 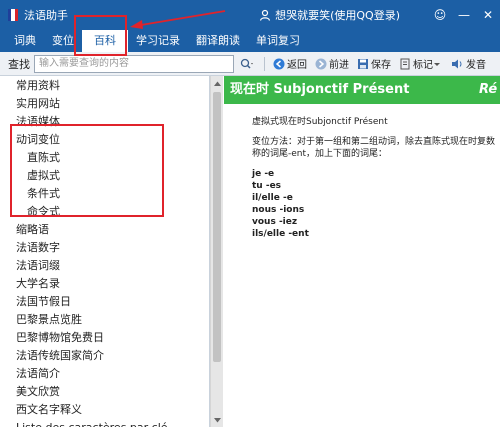 What do you see at coordinates (134, 63) in the screenshot?
I see `search-input` at bounding box center [134, 63].